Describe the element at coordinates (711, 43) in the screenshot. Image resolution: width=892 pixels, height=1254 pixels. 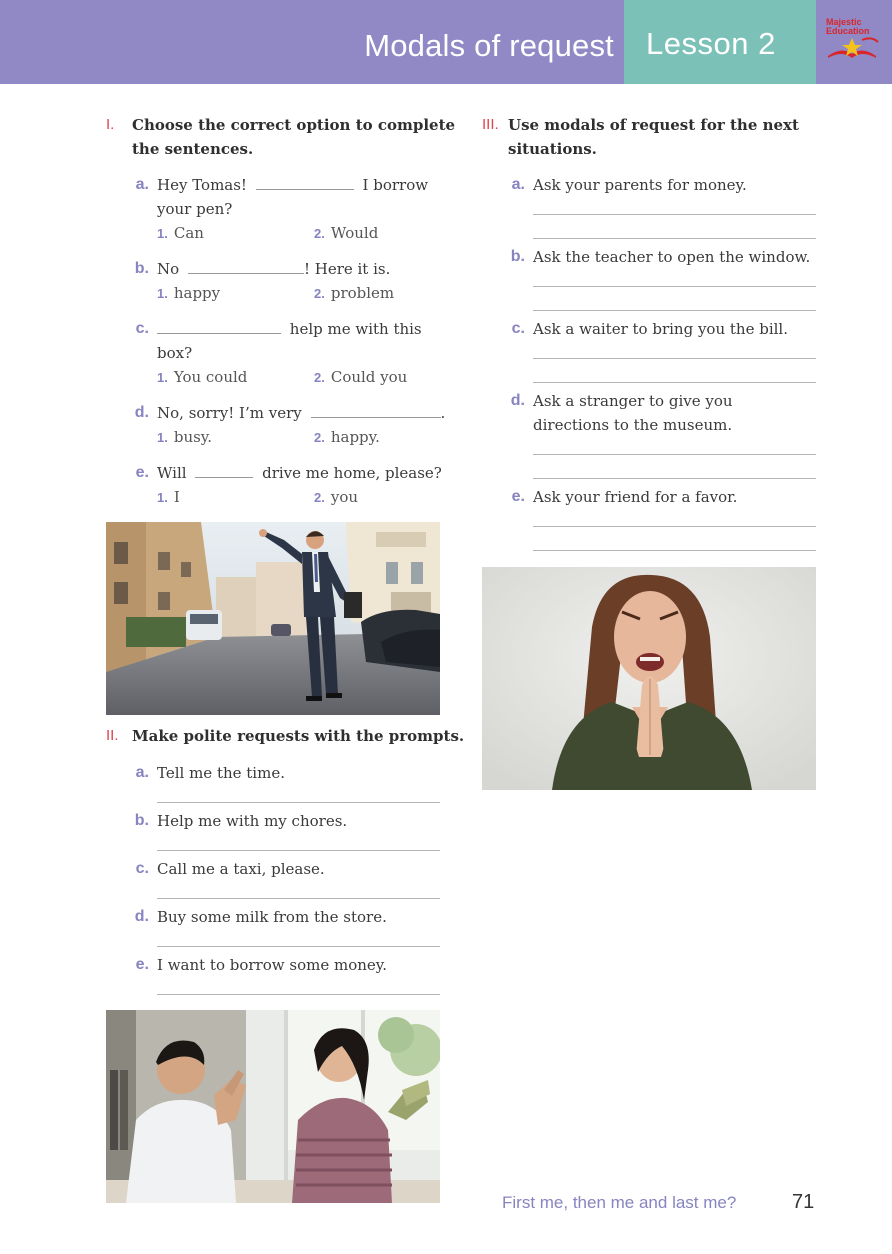
I see `lesson-title: Lesson 2` at that location.